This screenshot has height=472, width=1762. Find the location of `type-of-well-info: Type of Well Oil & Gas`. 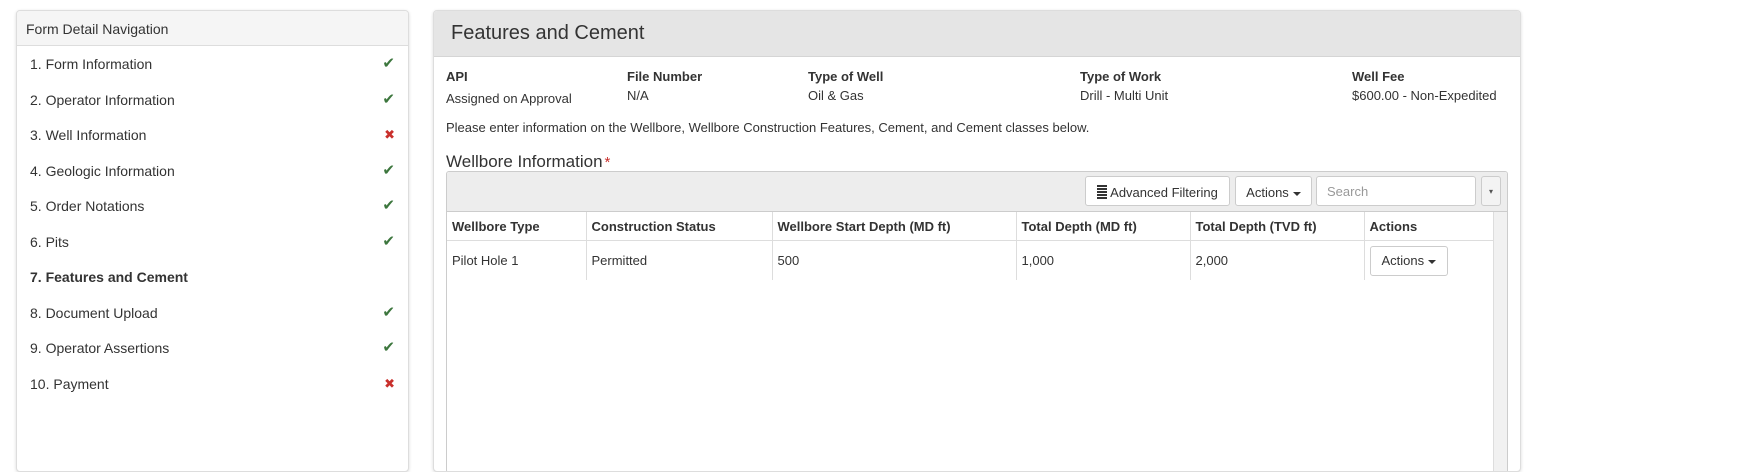

type-of-well-info: Type of Well Oil & Gas is located at coordinates (845, 86).